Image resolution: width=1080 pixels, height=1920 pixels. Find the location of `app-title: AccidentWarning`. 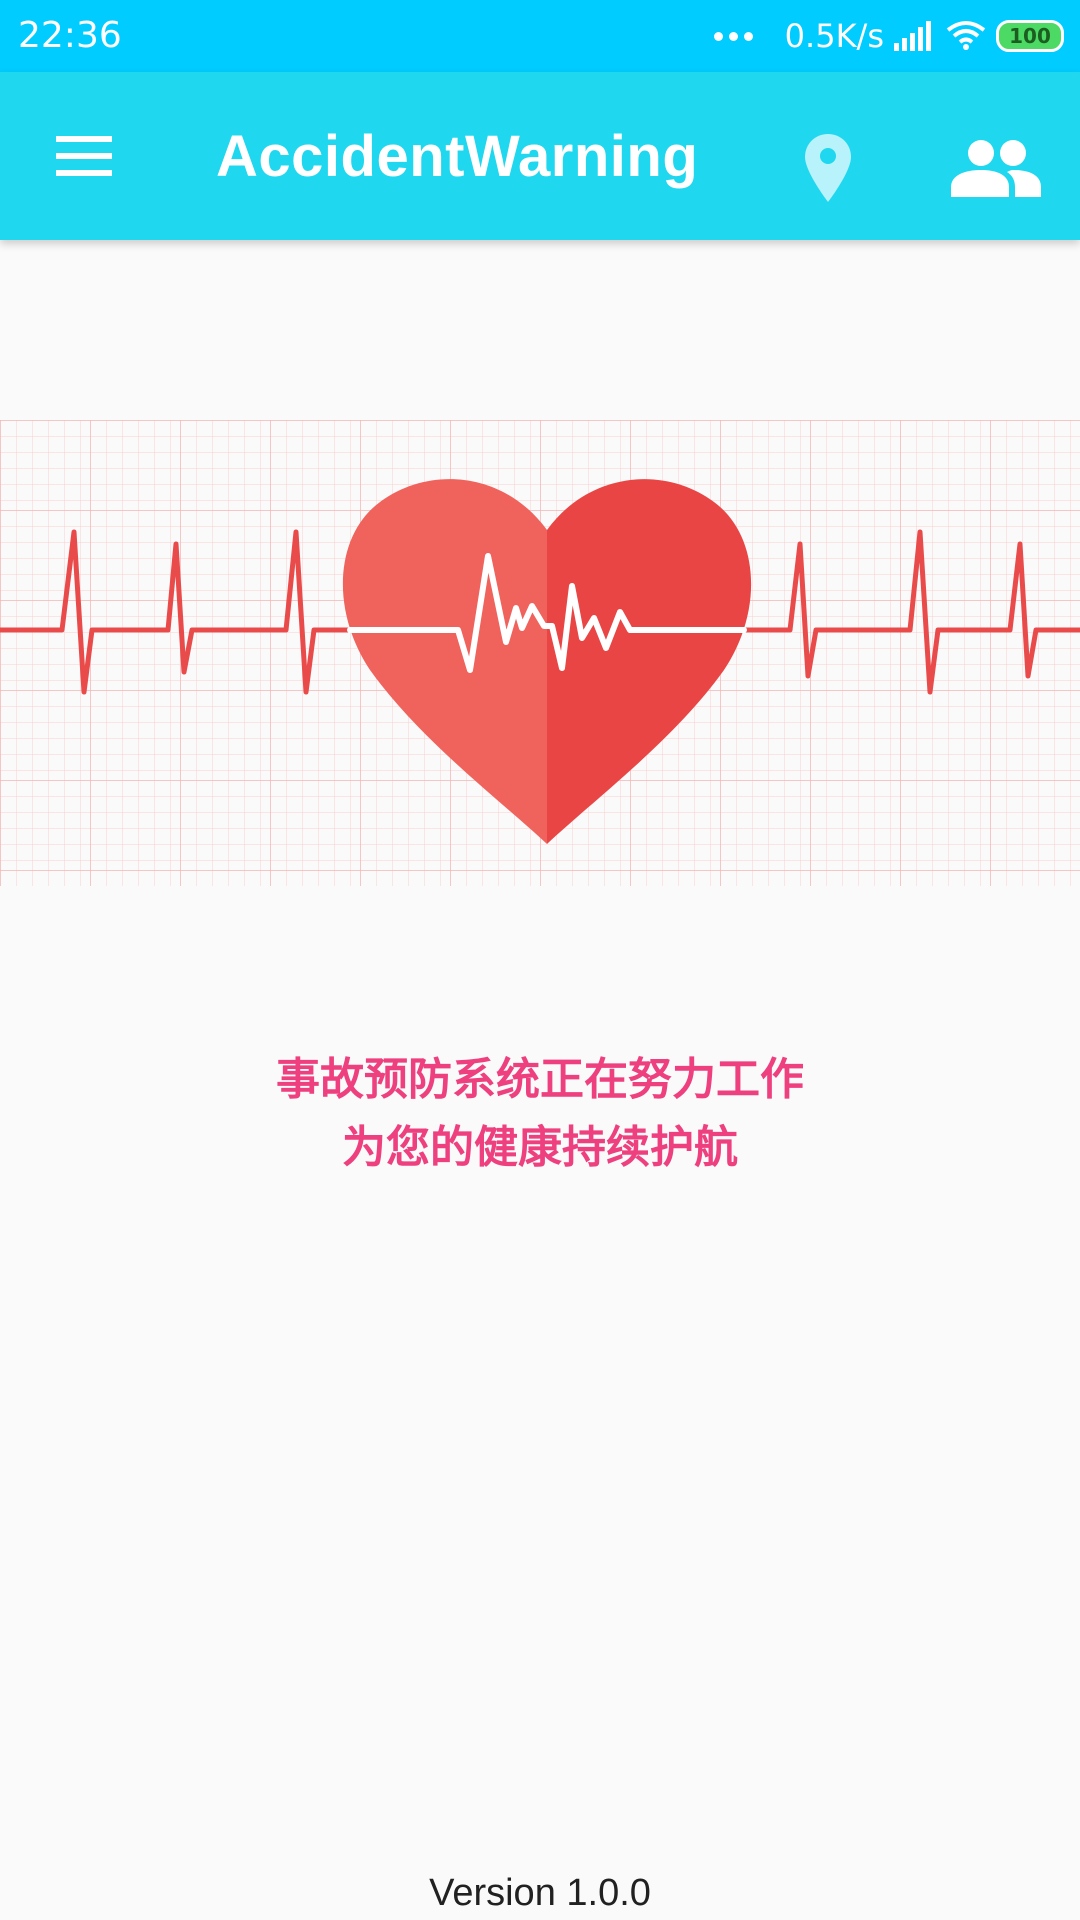

app-title: AccidentWarning is located at coordinates (457, 156).